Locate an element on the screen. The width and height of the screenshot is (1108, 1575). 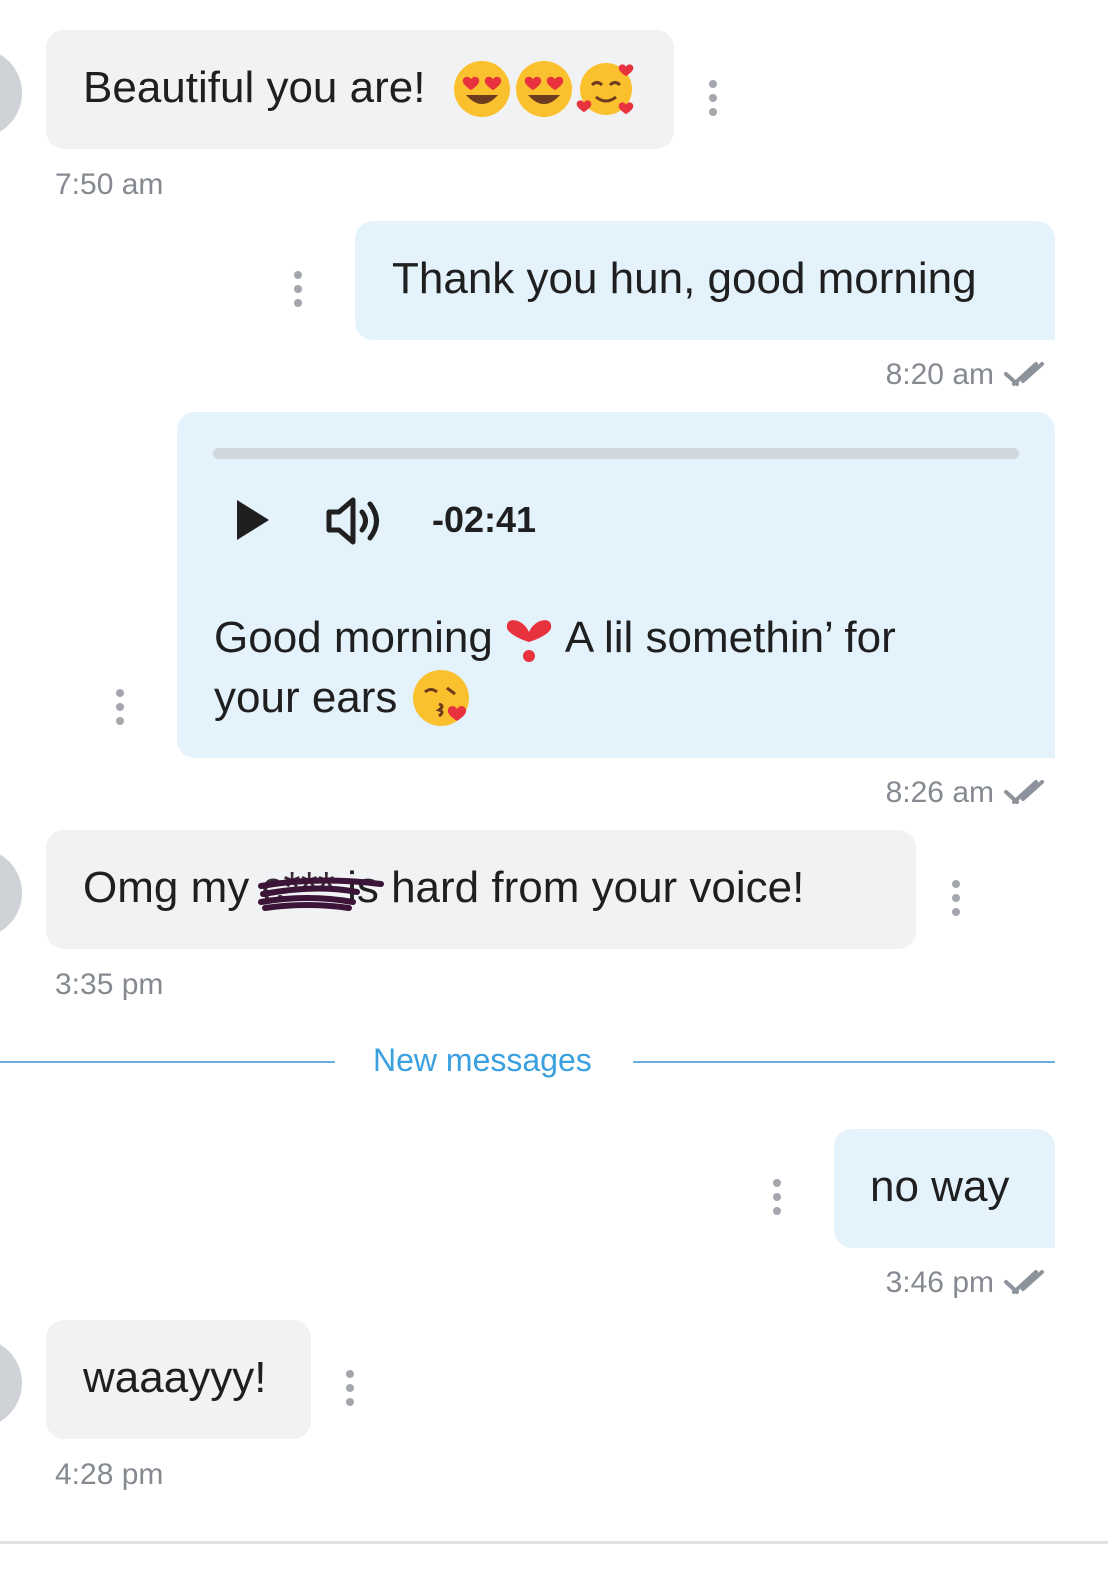
message-text: is hard from your voice! is located at coordinates (576, 887).